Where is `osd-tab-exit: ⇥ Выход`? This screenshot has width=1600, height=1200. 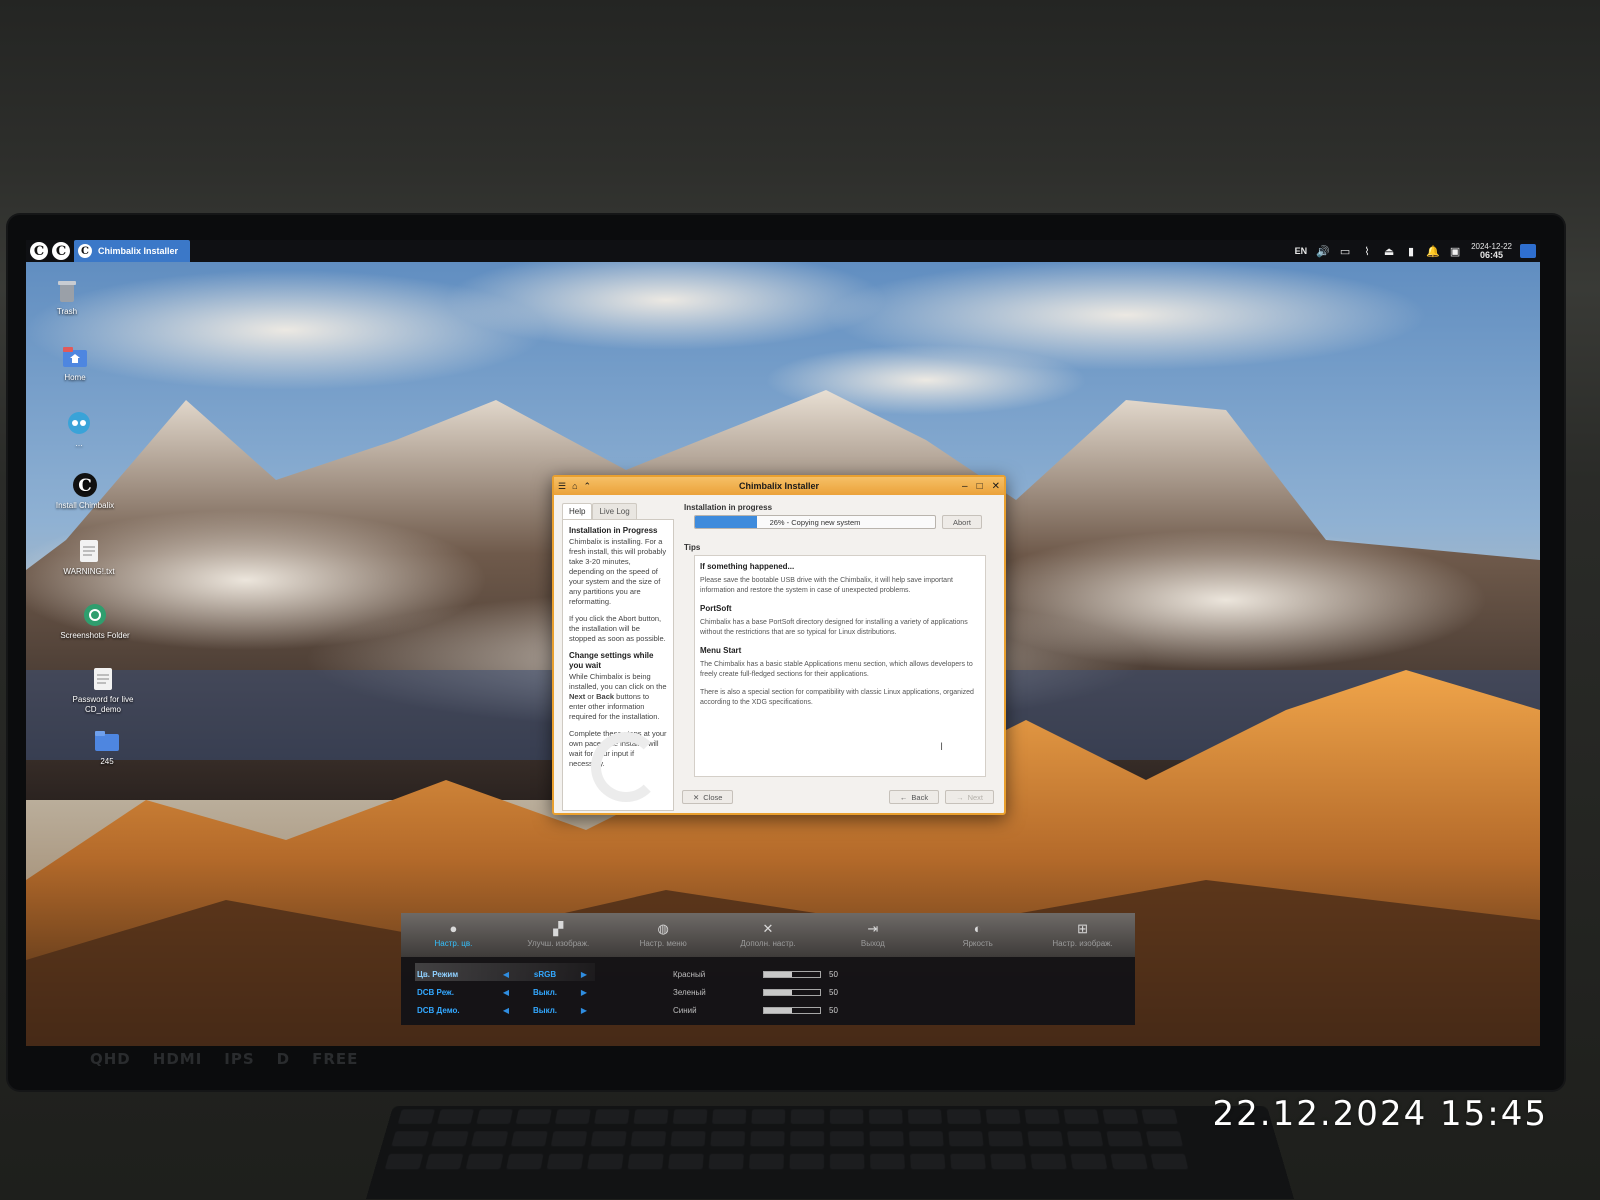 osd-tab-exit: ⇥ Выход is located at coordinates (872, 935).